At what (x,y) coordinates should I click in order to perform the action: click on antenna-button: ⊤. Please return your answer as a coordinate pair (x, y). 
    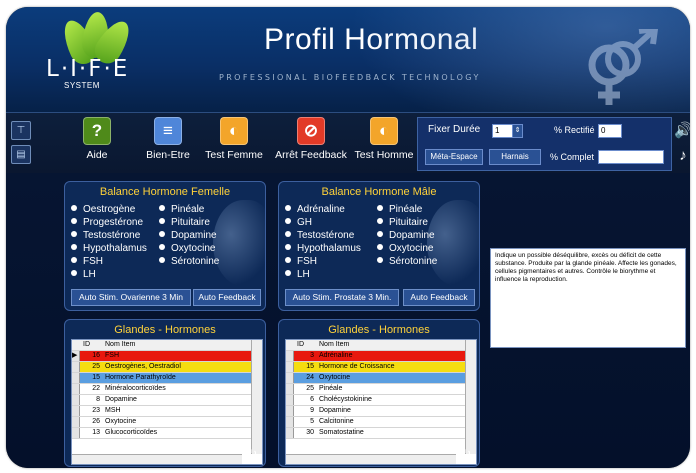
    Looking at the image, I should click on (21, 130).